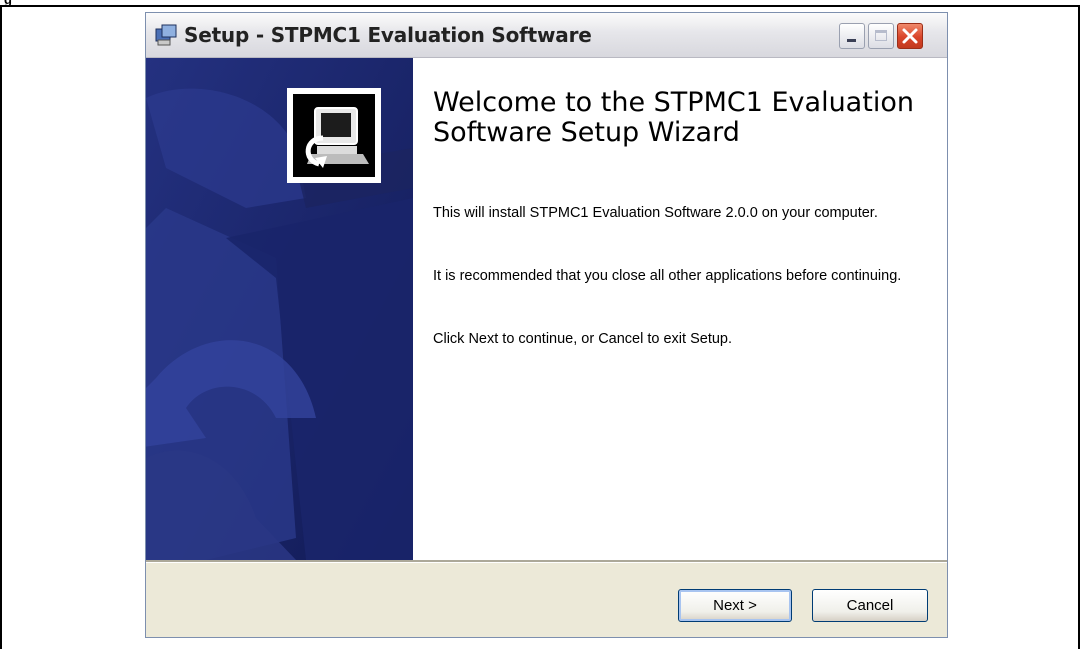 The image size is (1080, 649). What do you see at coordinates (881, 36) in the screenshot?
I see `maximize-button` at bounding box center [881, 36].